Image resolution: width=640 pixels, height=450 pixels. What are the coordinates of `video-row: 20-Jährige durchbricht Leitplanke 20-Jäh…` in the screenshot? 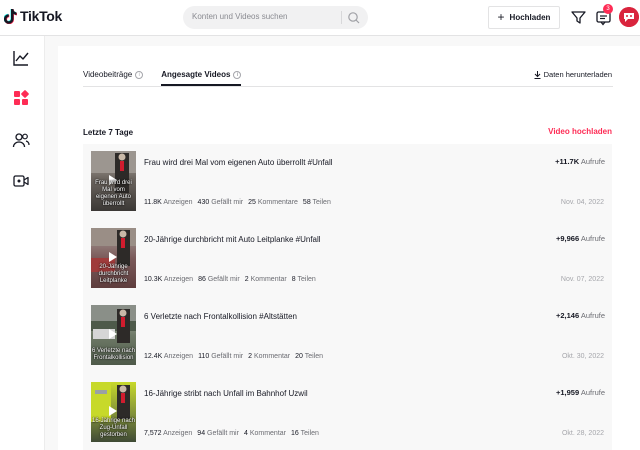 It's located at (347, 259).